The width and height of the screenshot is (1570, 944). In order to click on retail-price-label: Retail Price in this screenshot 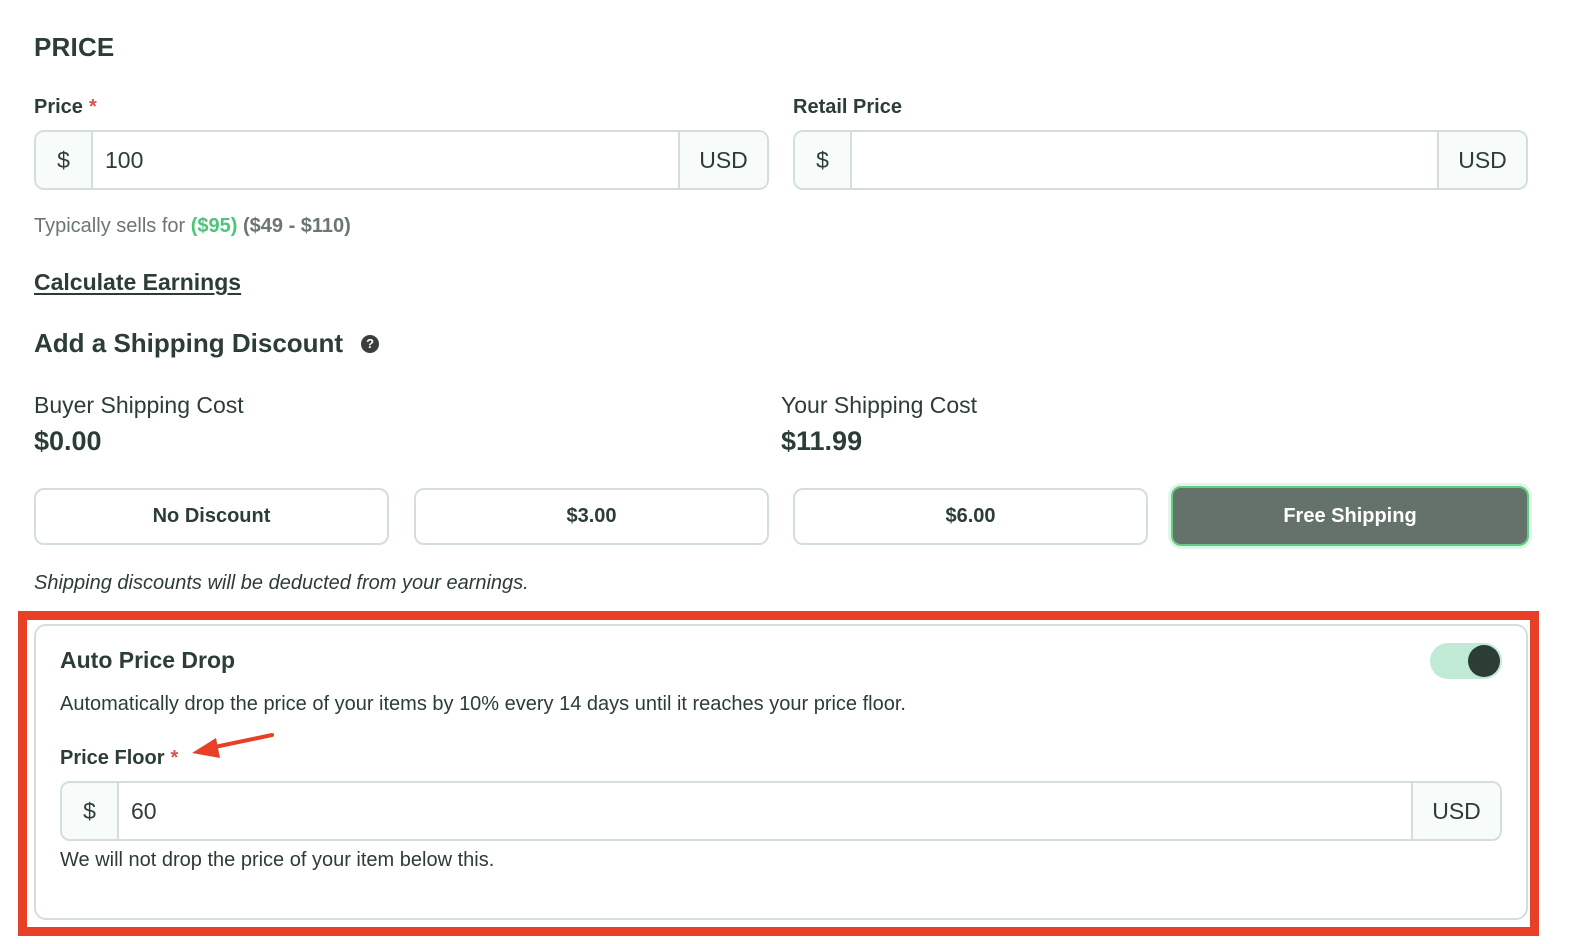, I will do `click(847, 107)`.